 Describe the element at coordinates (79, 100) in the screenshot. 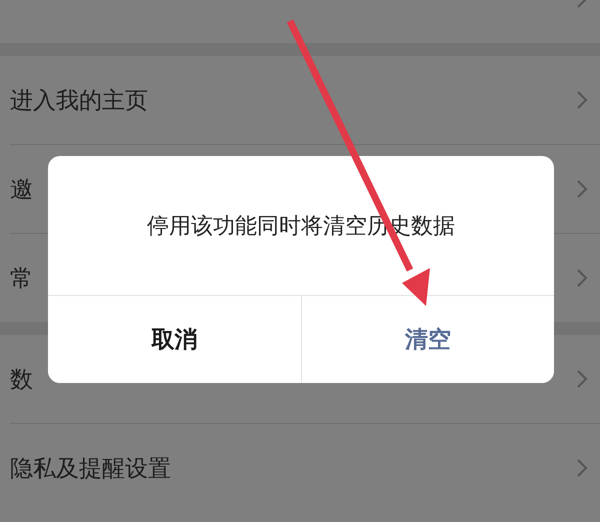

I see `settings-item-label: 进入我的主页` at that location.